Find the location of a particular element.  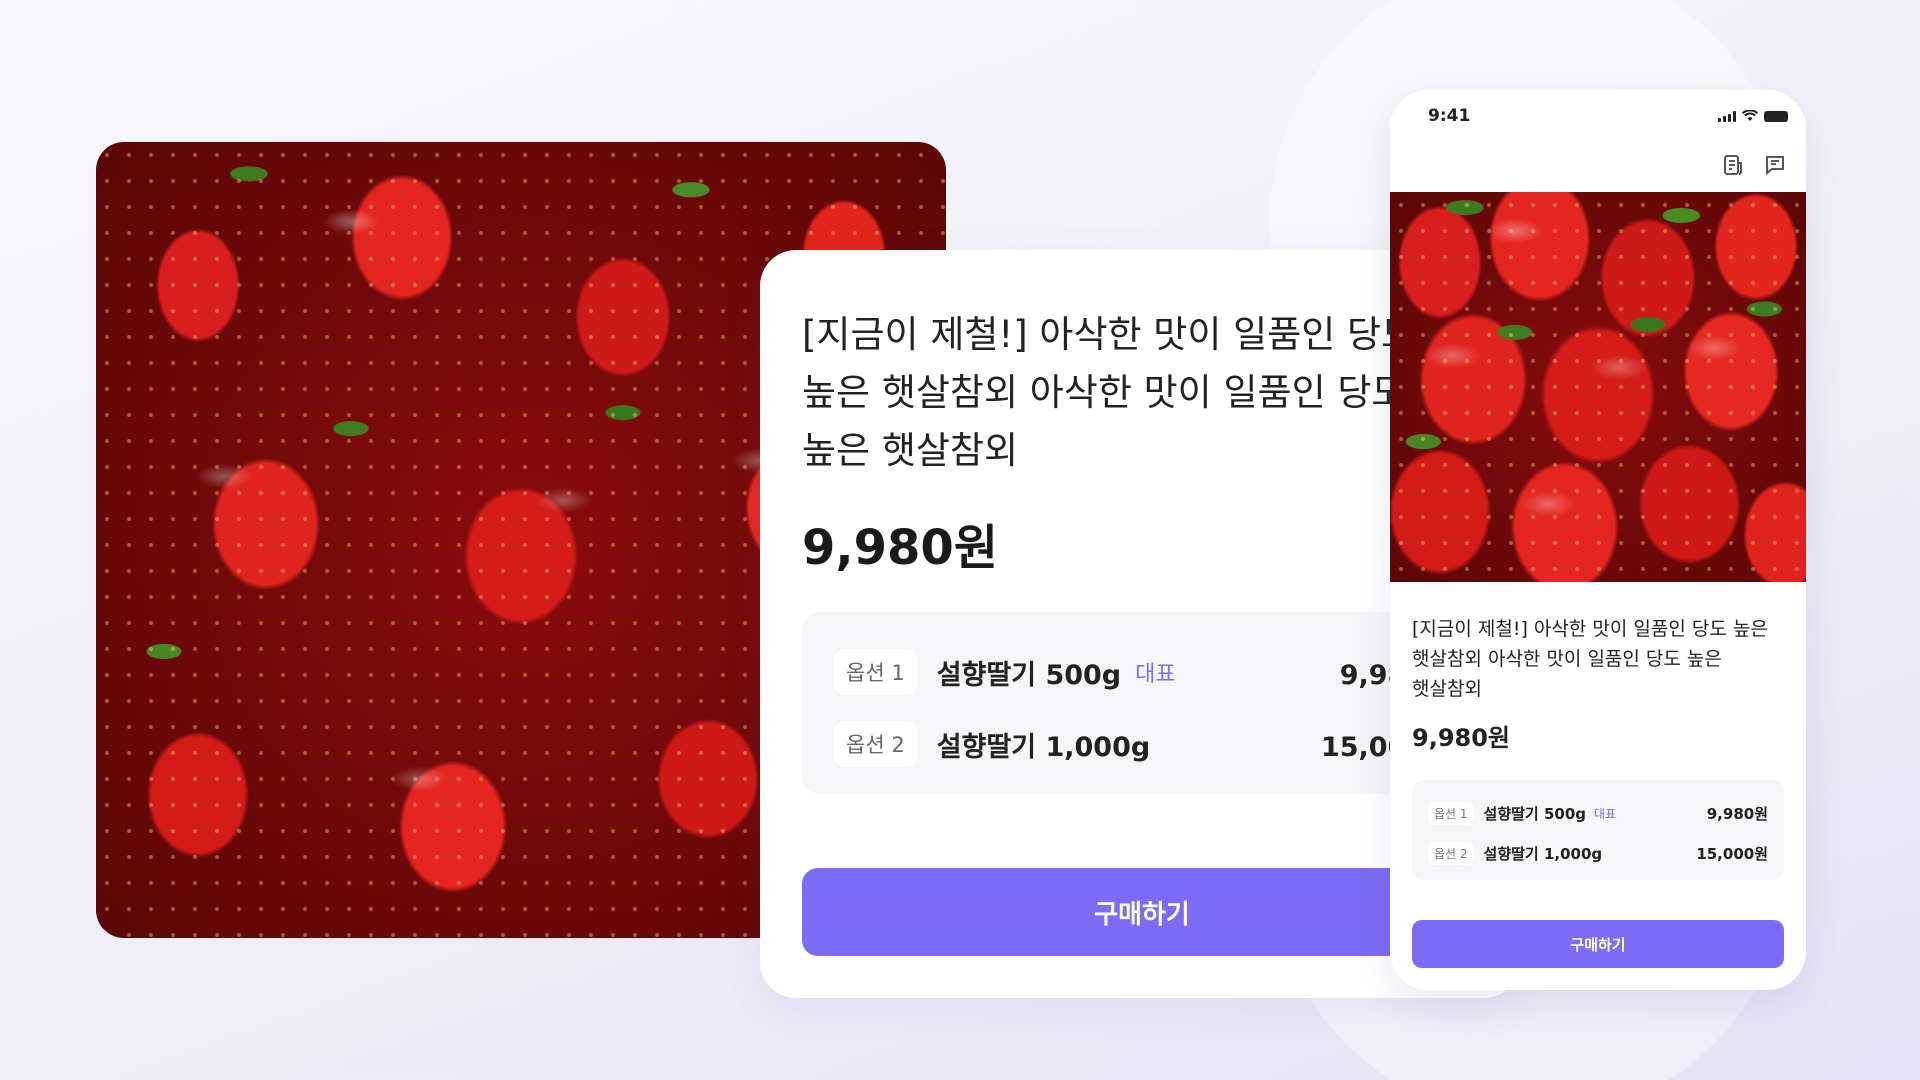

option-row: 옵션 1 설향딸기 500g 대표 9,980원 is located at coordinates (1142, 672).